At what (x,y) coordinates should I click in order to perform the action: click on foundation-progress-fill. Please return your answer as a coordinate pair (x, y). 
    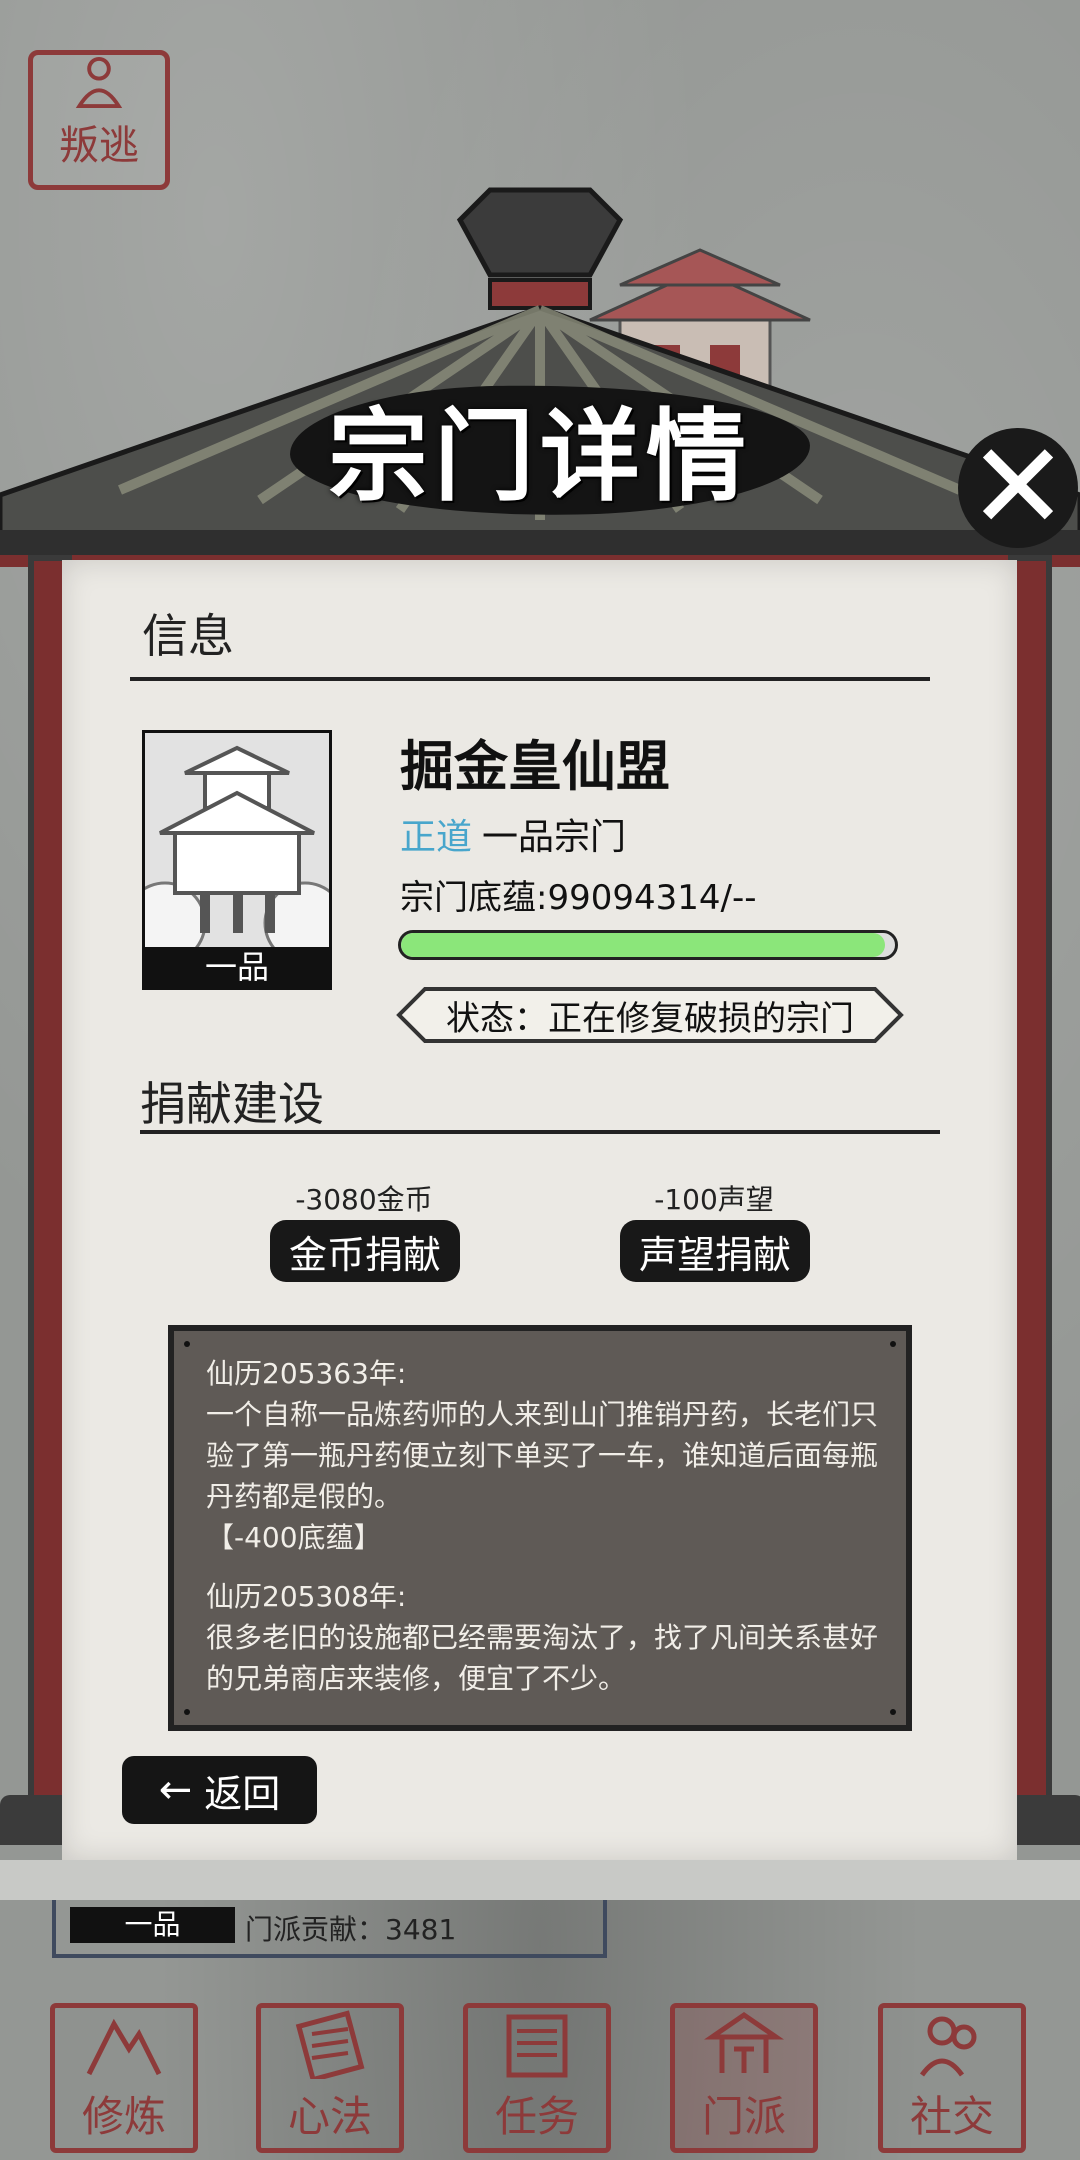
    Looking at the image, I should click on (643, 945).